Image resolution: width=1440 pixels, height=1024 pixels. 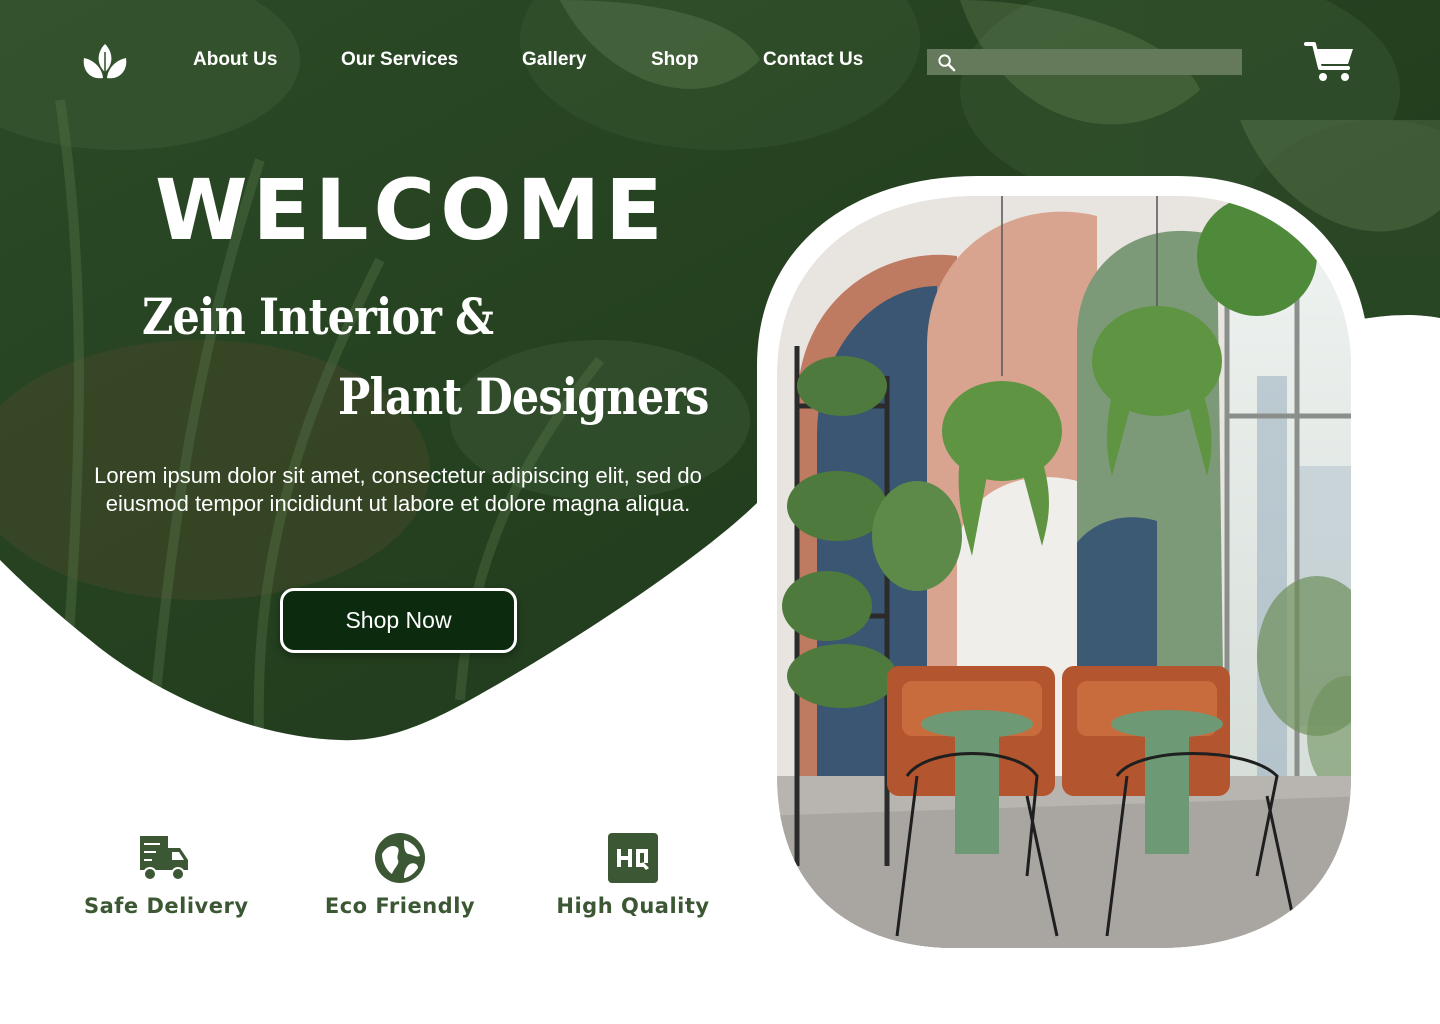 I want to click on nav-shop: Shop, so click(x=675, y=60).